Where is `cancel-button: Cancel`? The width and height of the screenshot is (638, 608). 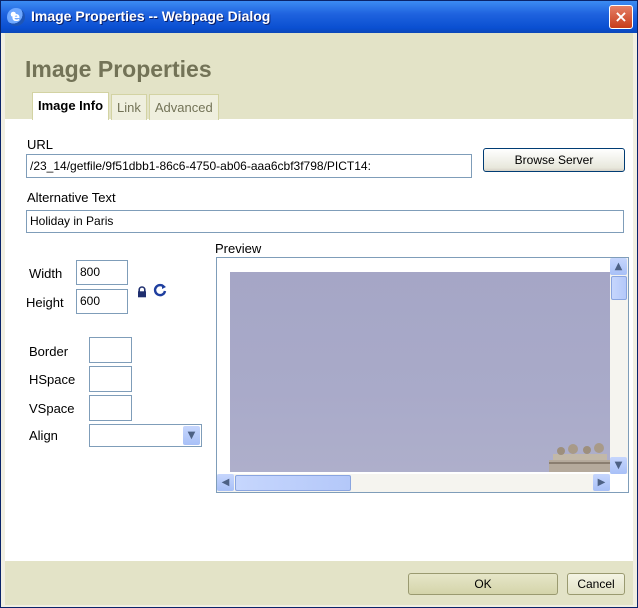 cancel-button: Cancel is located at coordinates (596, 584).